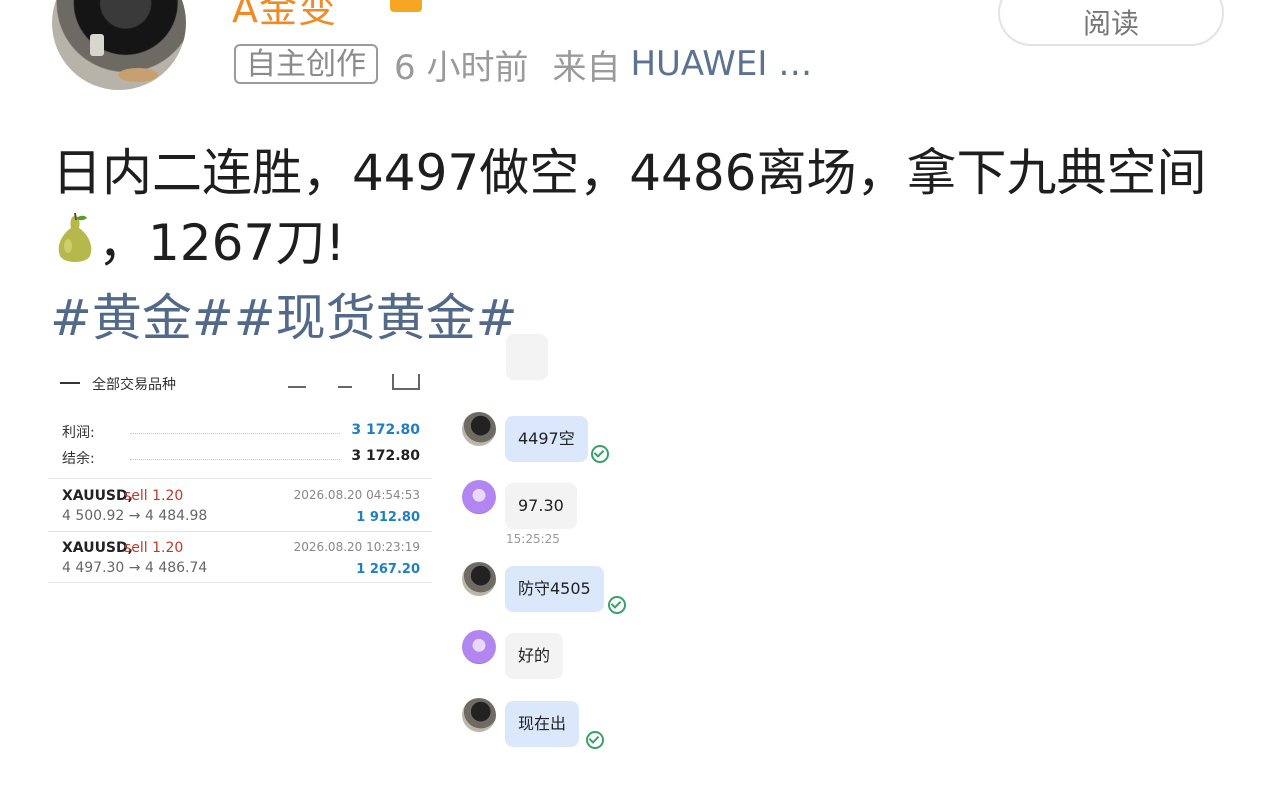 Image resolution: width=1276 pixels, height=795 pixels. I want to click on deal-prices: 4 500.92 → 4 484.98, so click(135, 516).